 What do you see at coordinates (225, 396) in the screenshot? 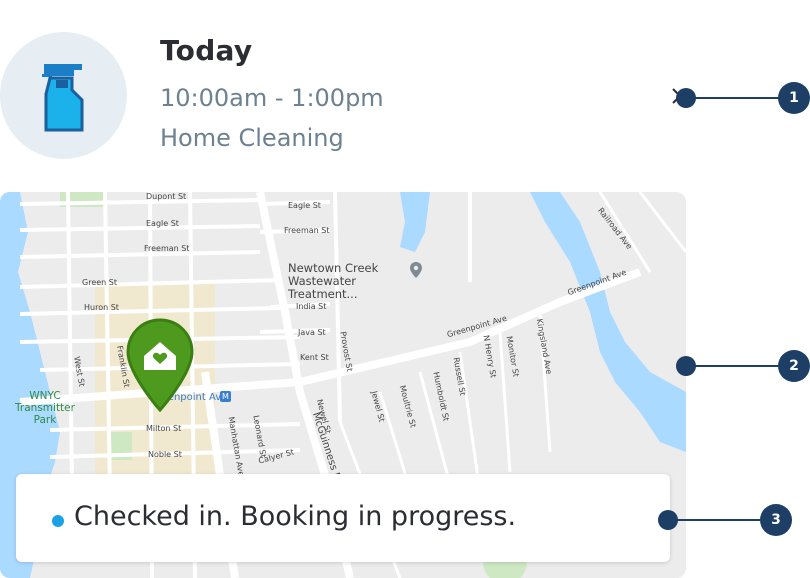
I see `subway-badge: M` at bounding box center [225, 396].